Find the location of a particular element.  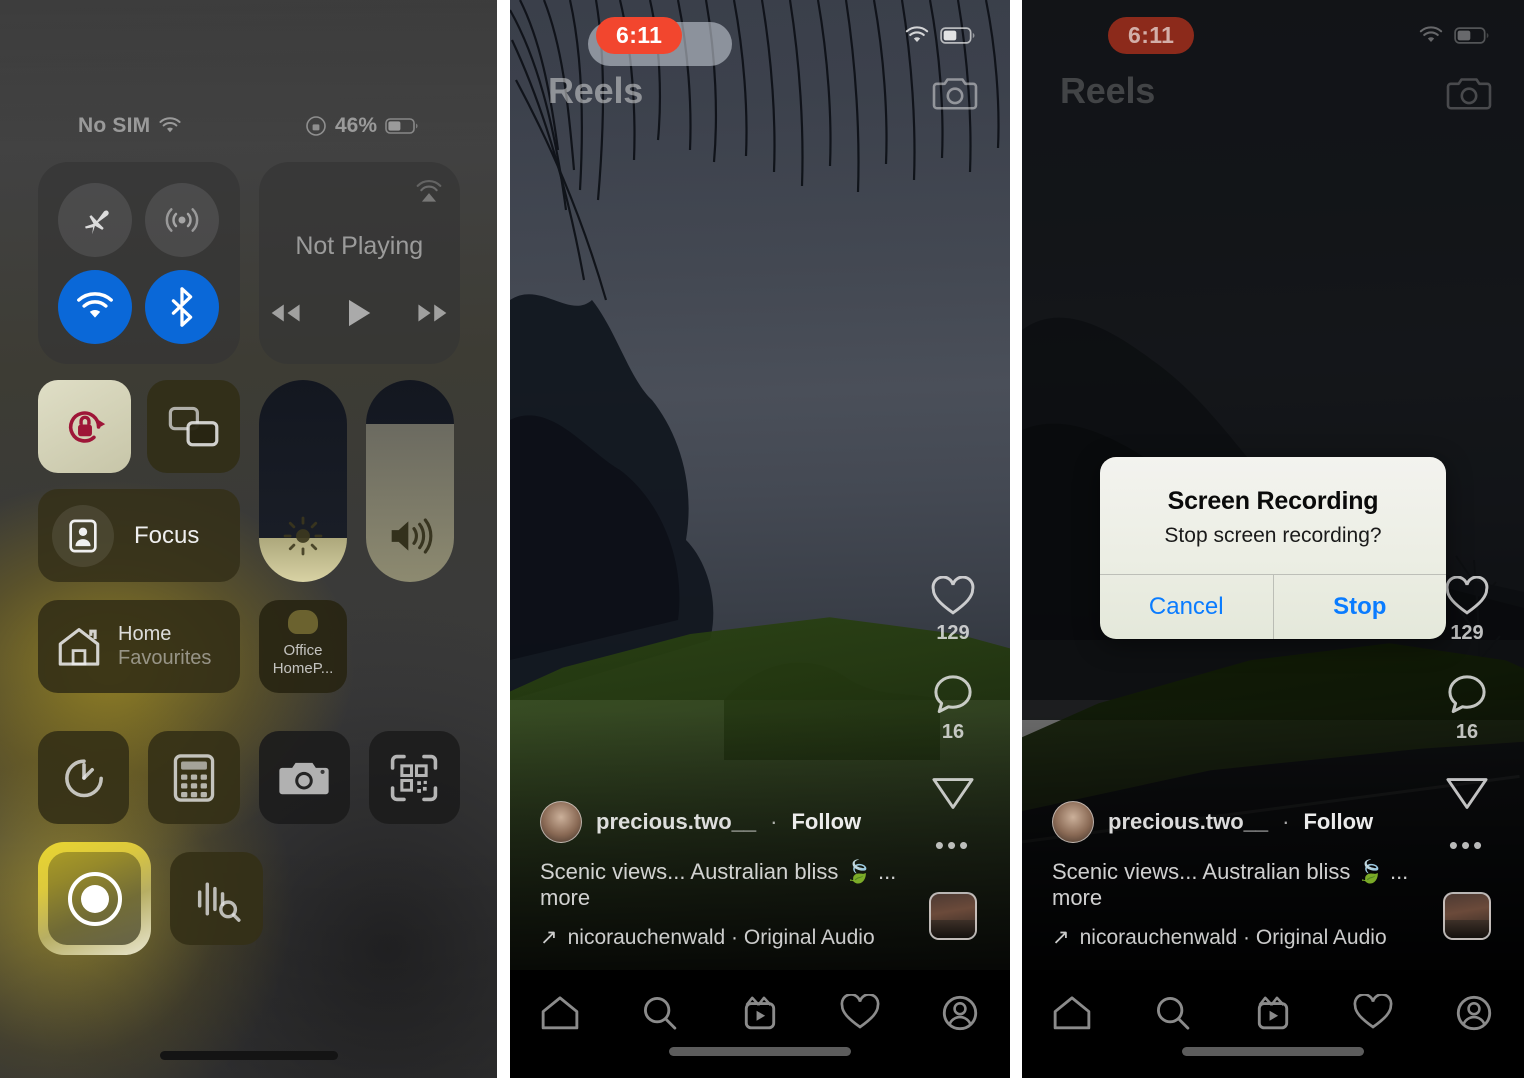

camera-shortcut is located at coordinates (304, 777).